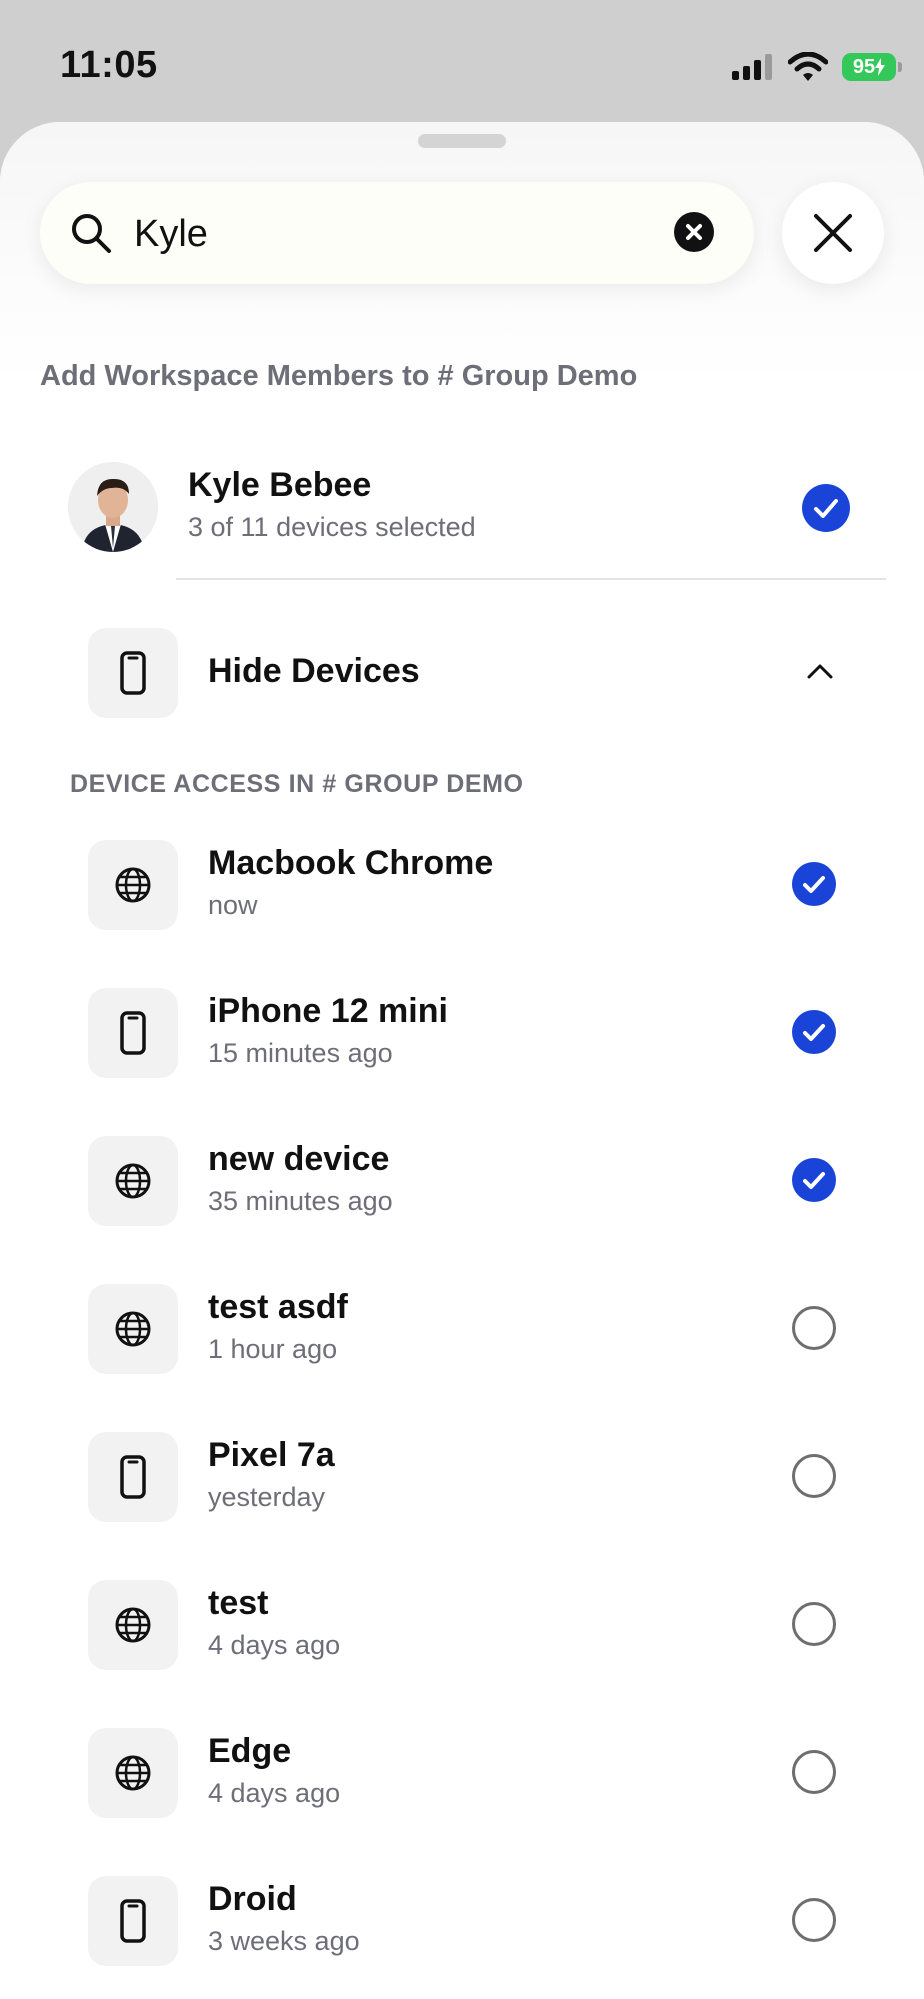  What do you see at coordinates (300, 1201) in the screenshot?
I see `device-last-seen: 35 minutes ago` at bounding box center [300, 1201].